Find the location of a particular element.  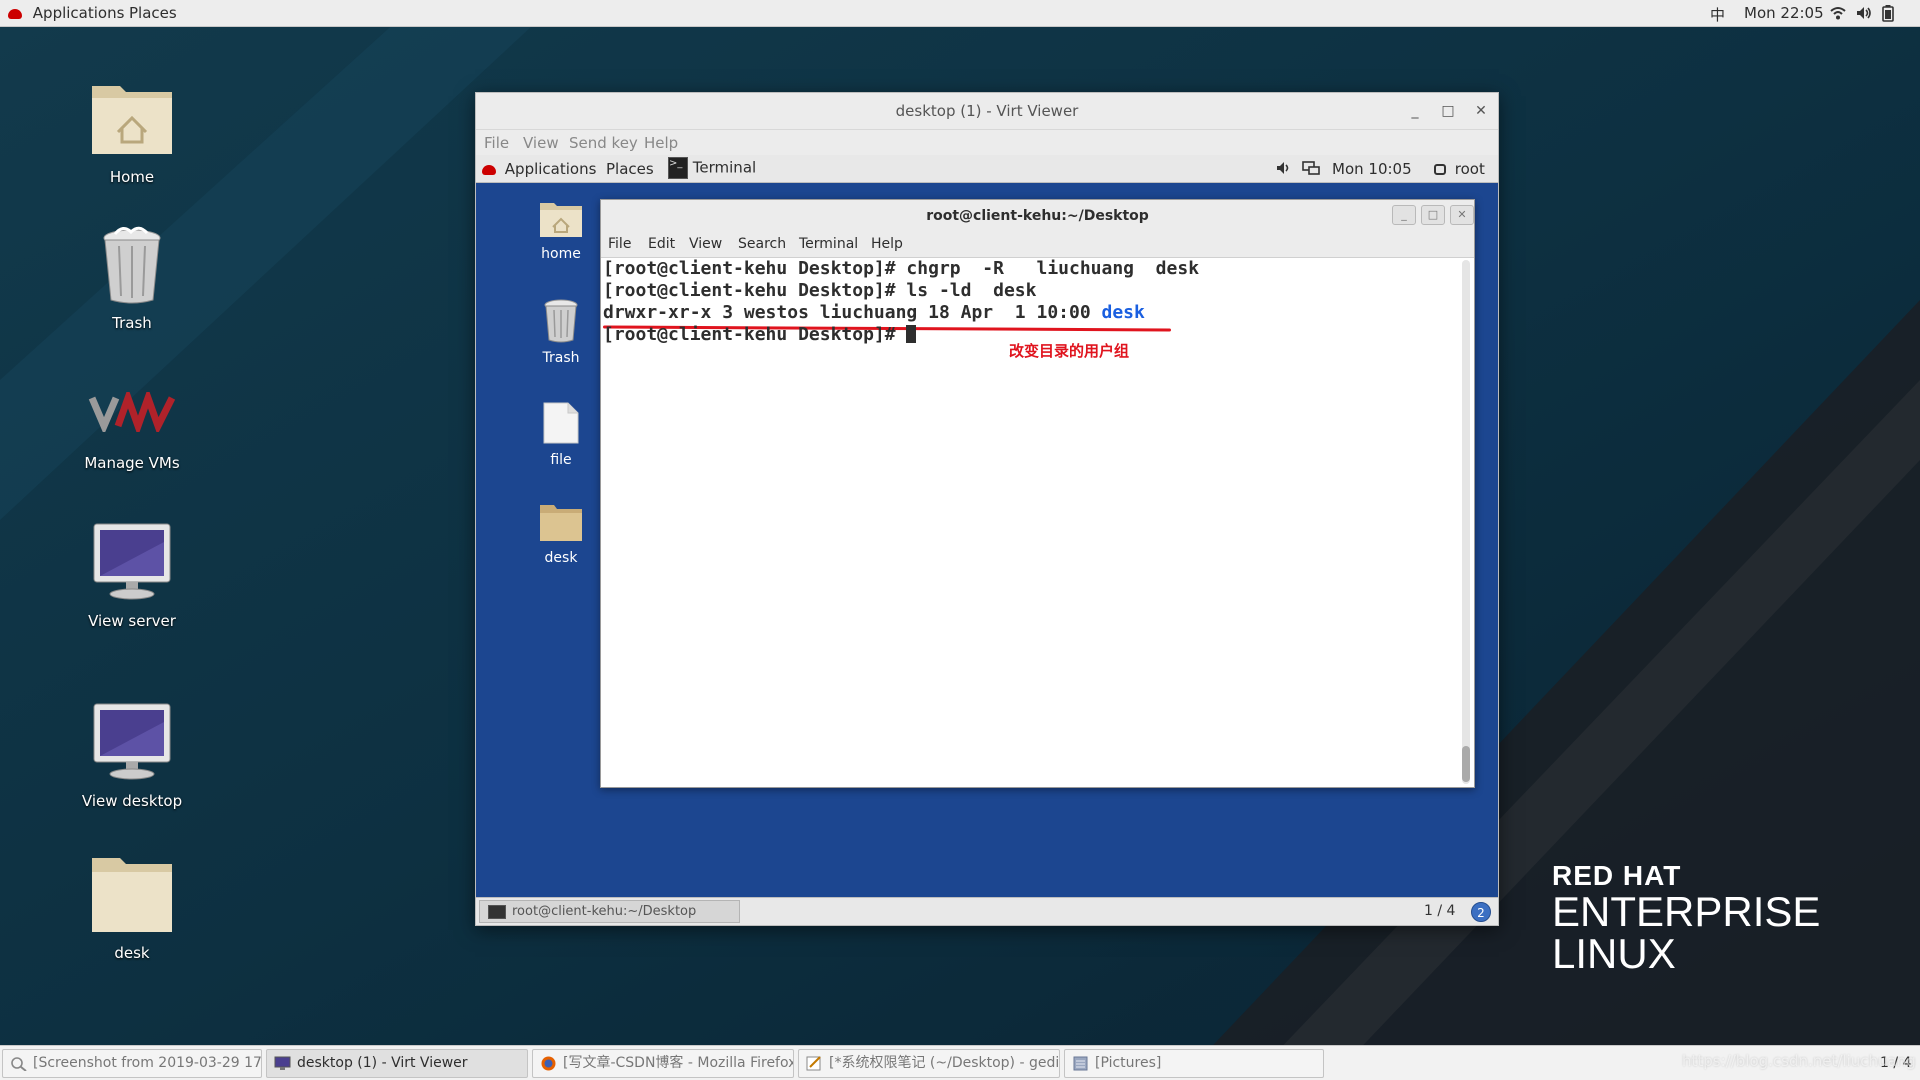

host-clock: Mon 22:05 is located at coordinates (1784, 13).